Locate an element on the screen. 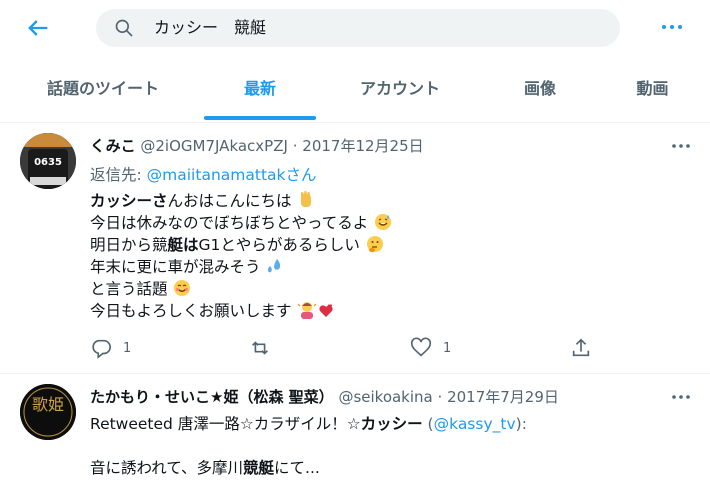 This screenshot has width=710, height=494. retweet-icon is located at coordinates (260, 348).